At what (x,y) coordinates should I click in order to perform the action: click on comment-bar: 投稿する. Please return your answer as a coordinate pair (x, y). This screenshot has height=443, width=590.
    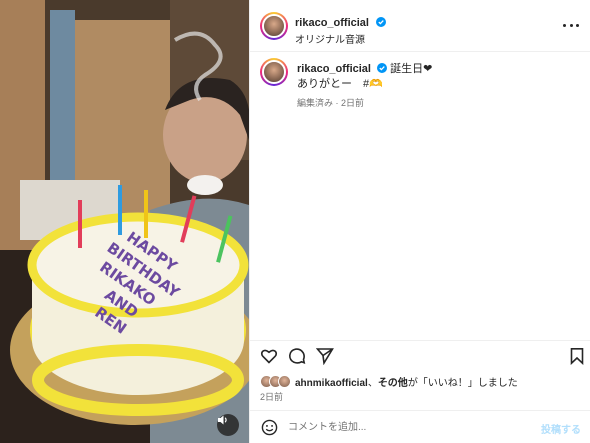
    Looking at the image, I should click on (420, 426).